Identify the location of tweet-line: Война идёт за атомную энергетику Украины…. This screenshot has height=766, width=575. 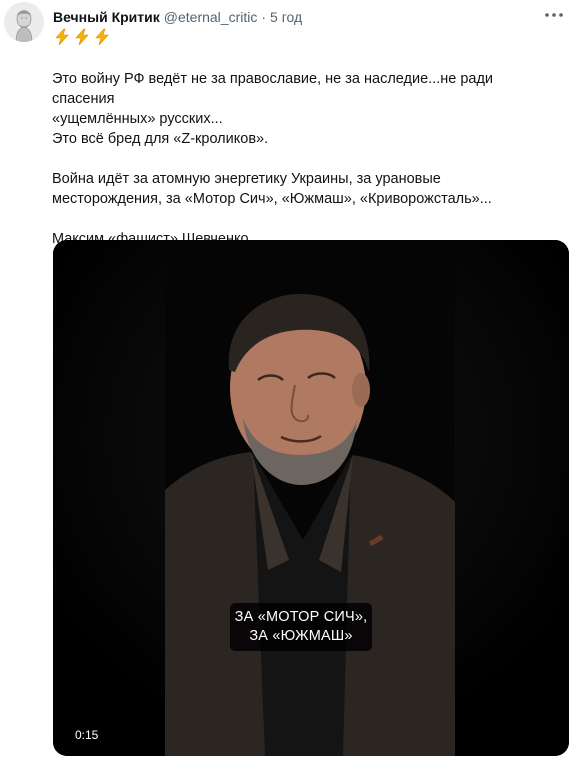
(246, 179).